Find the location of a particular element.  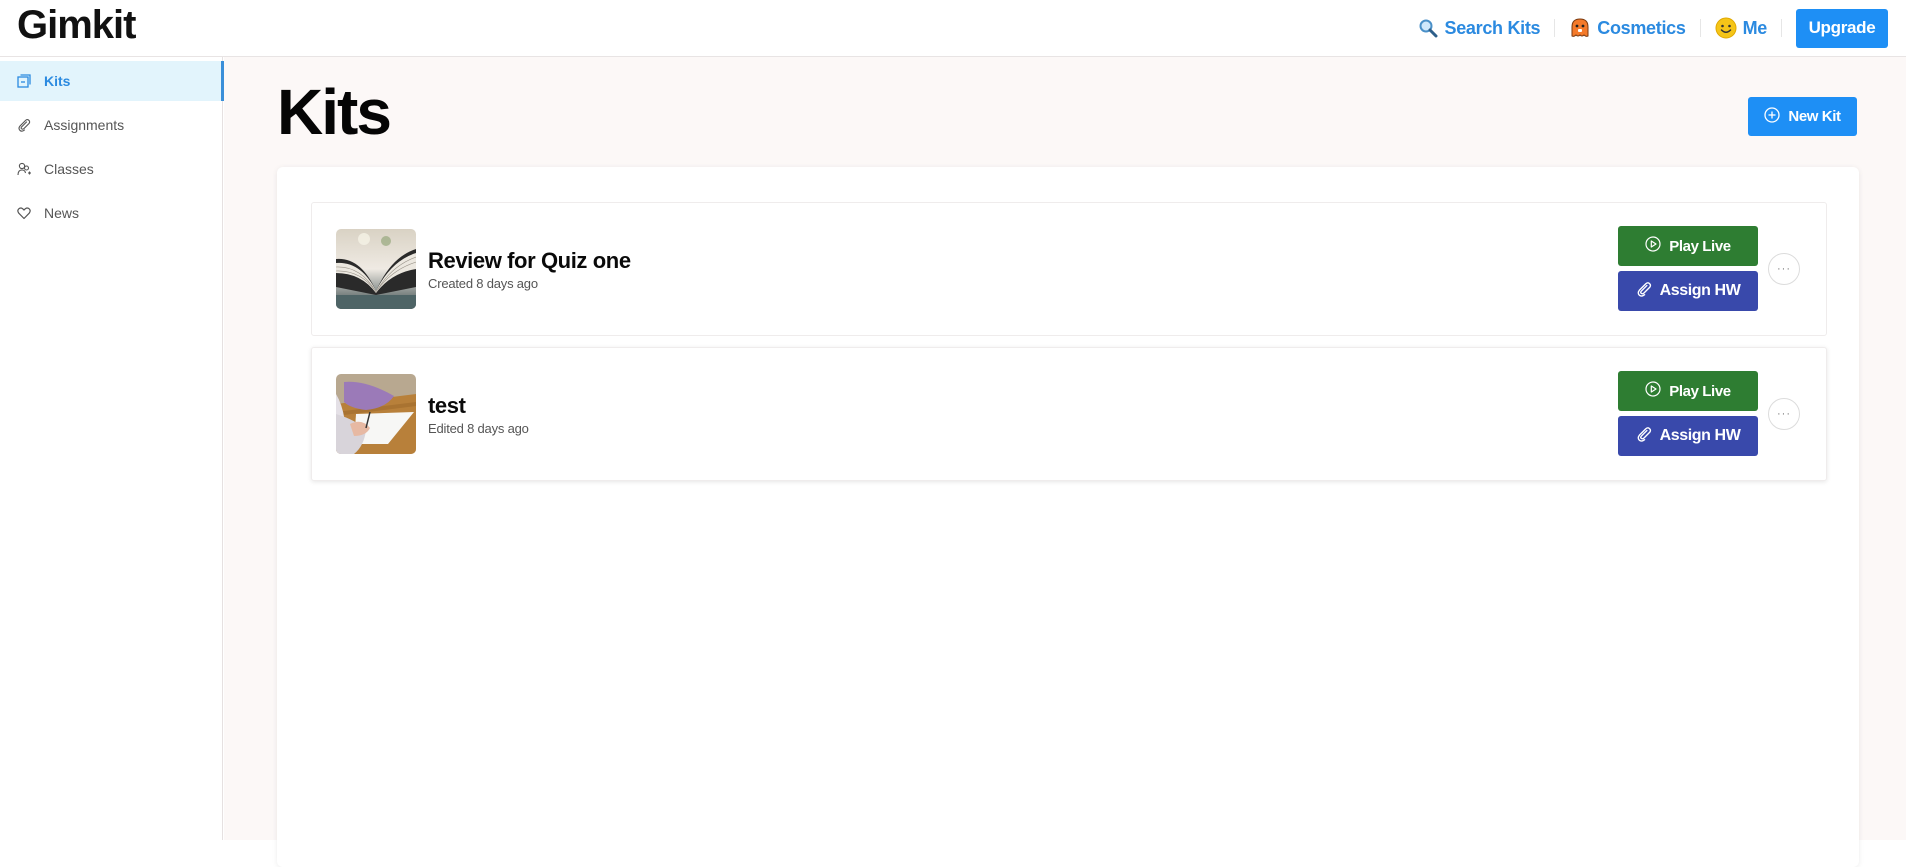

plus-circle-icon is located at coordinates (1772, 116).